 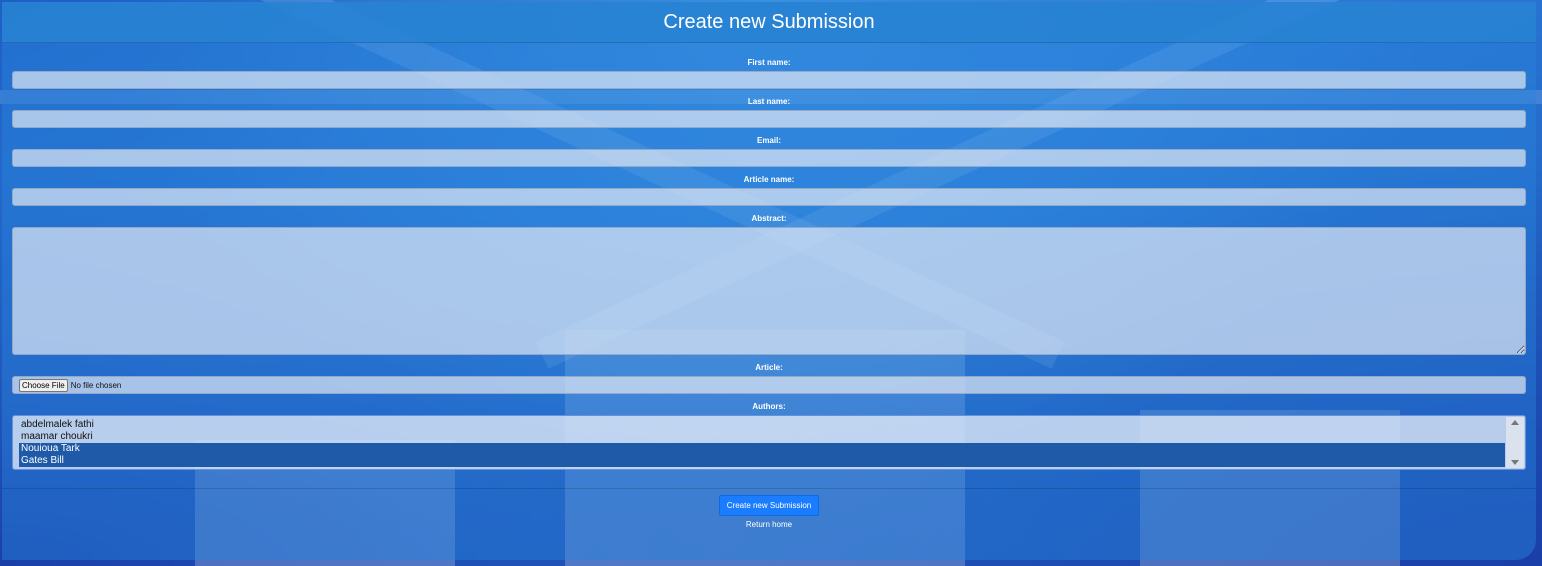 I want to click on email-input, so click(x=769, y=158).